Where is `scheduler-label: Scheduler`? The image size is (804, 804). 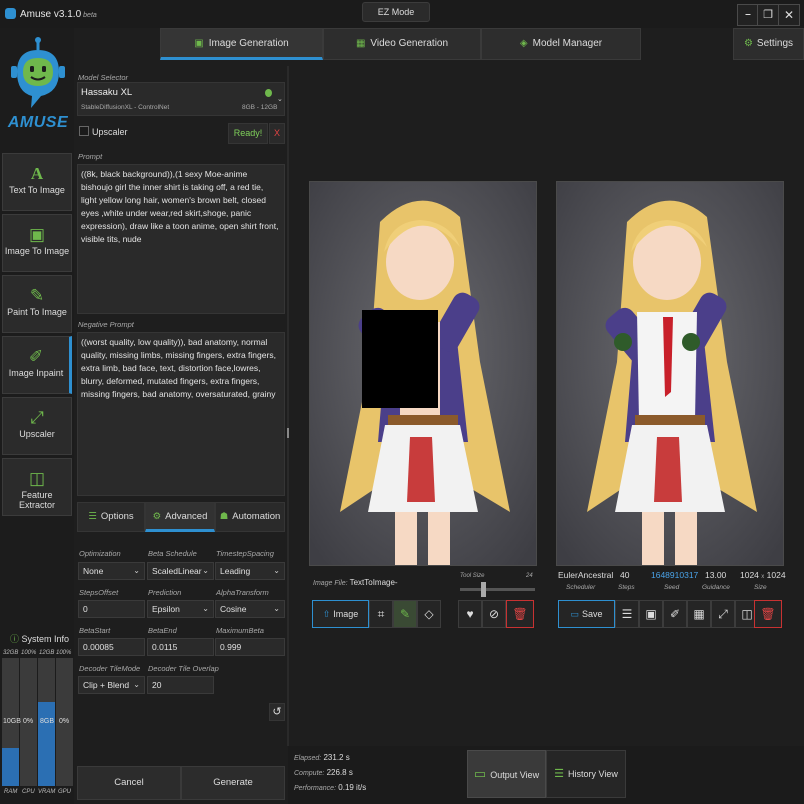
scheduler-label: Scheduler is located at coordinates (581, 587).